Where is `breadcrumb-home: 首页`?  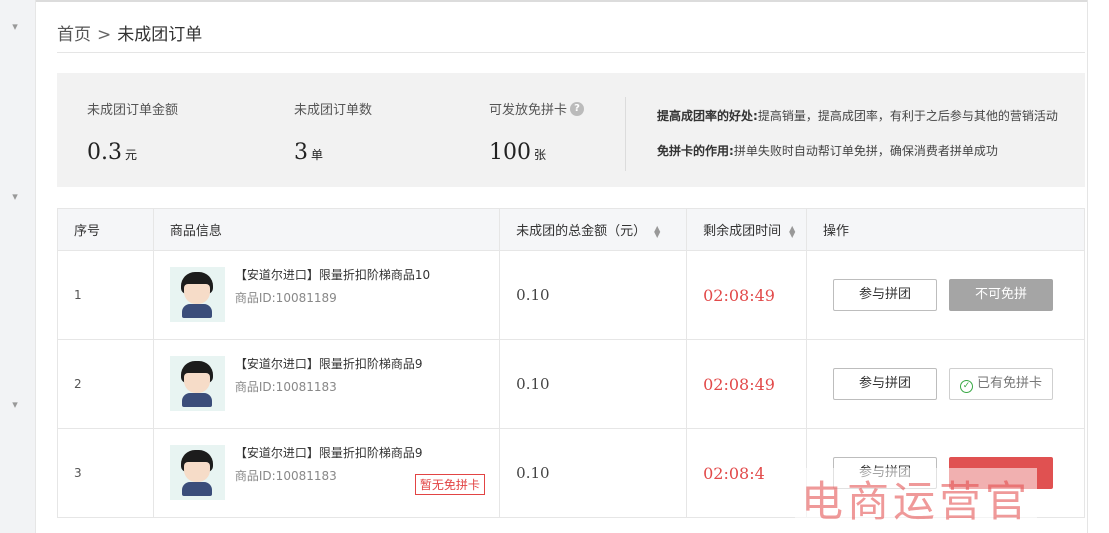 breadcrumb-home: 首页 is located at coordinates (74, 35).